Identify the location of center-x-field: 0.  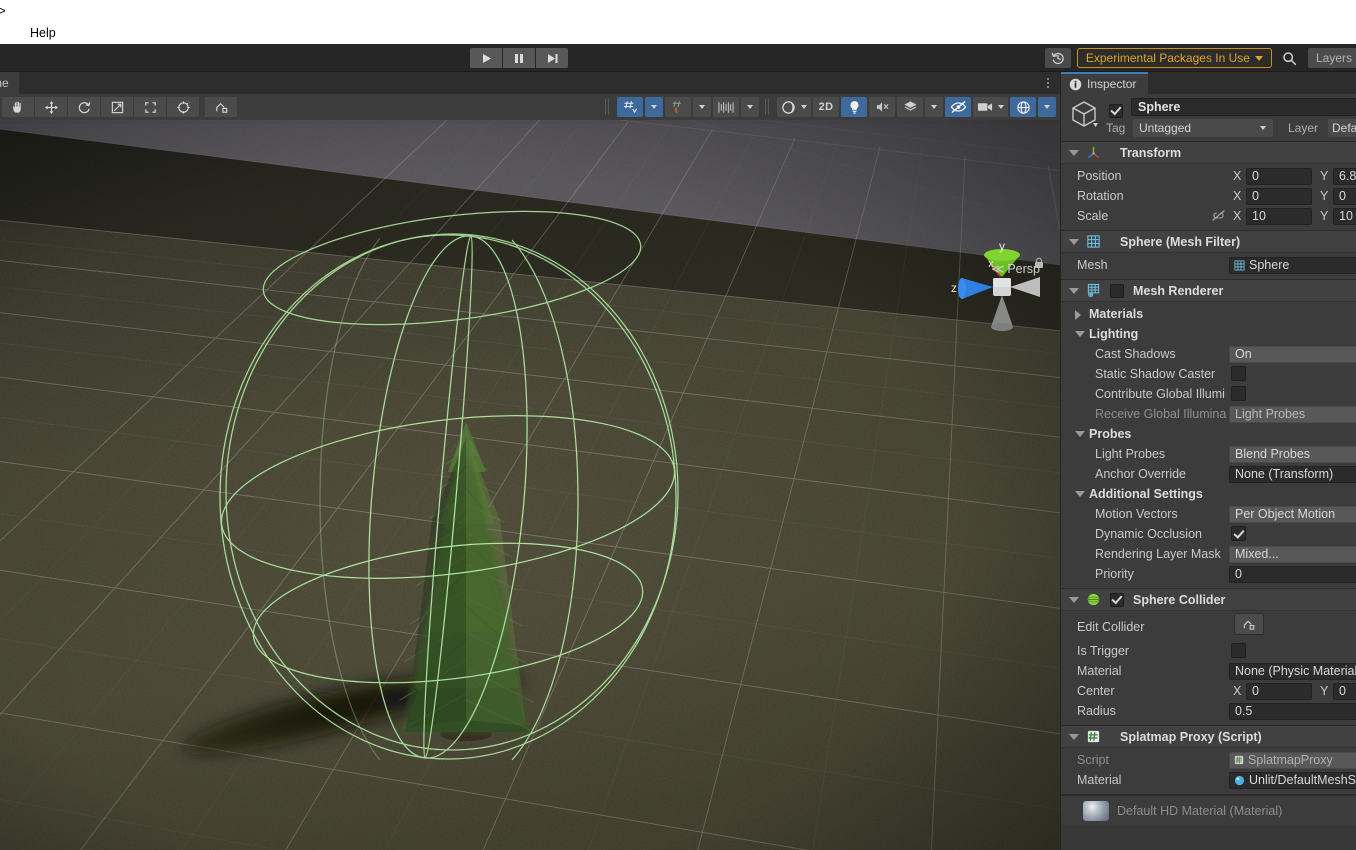
(1279, 691).